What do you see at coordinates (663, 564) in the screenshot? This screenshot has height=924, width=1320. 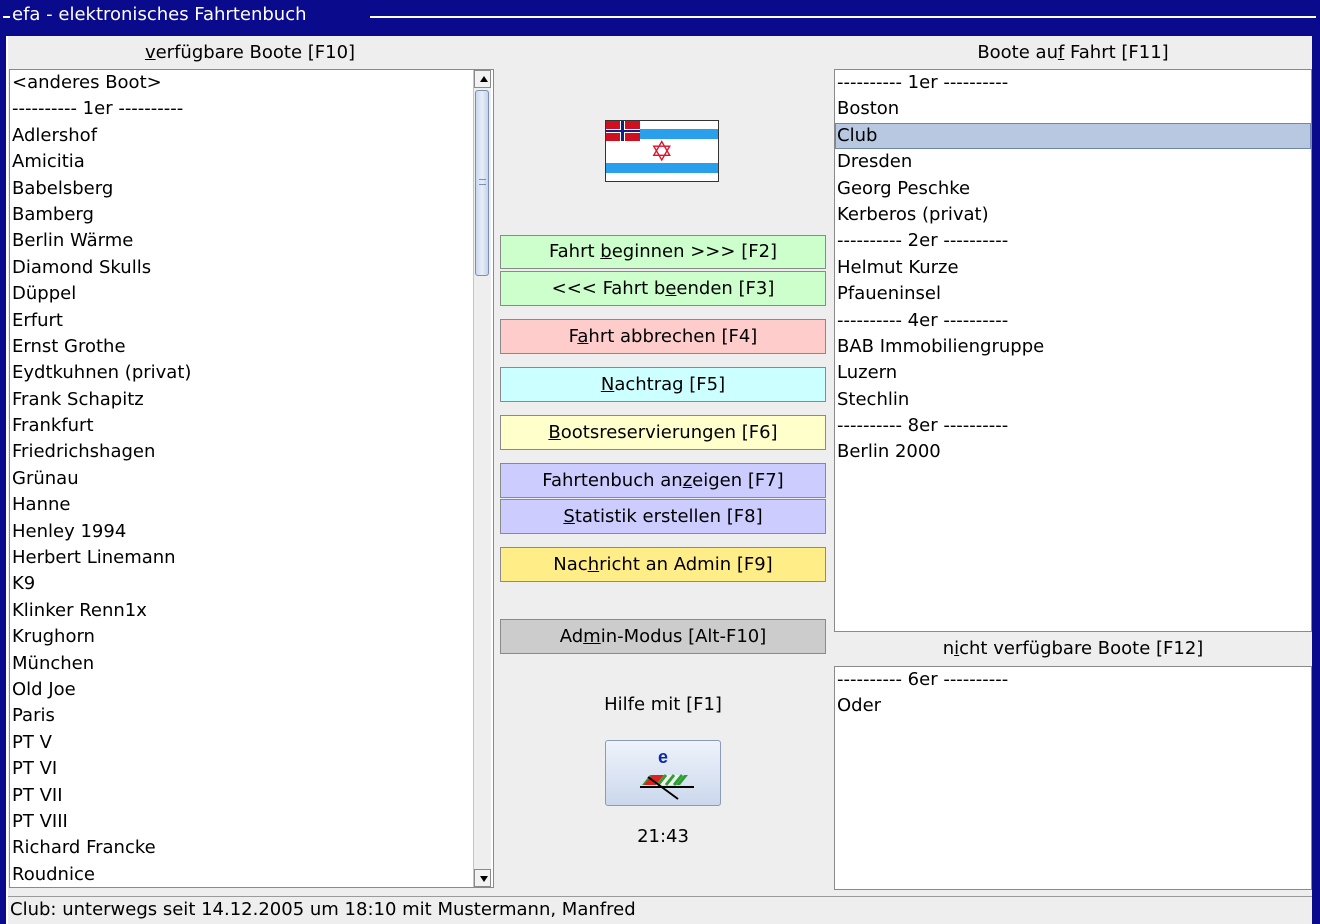 I see `message-admin-button: Nachricht an Admin [F9]` at bounding box center [663, 564].